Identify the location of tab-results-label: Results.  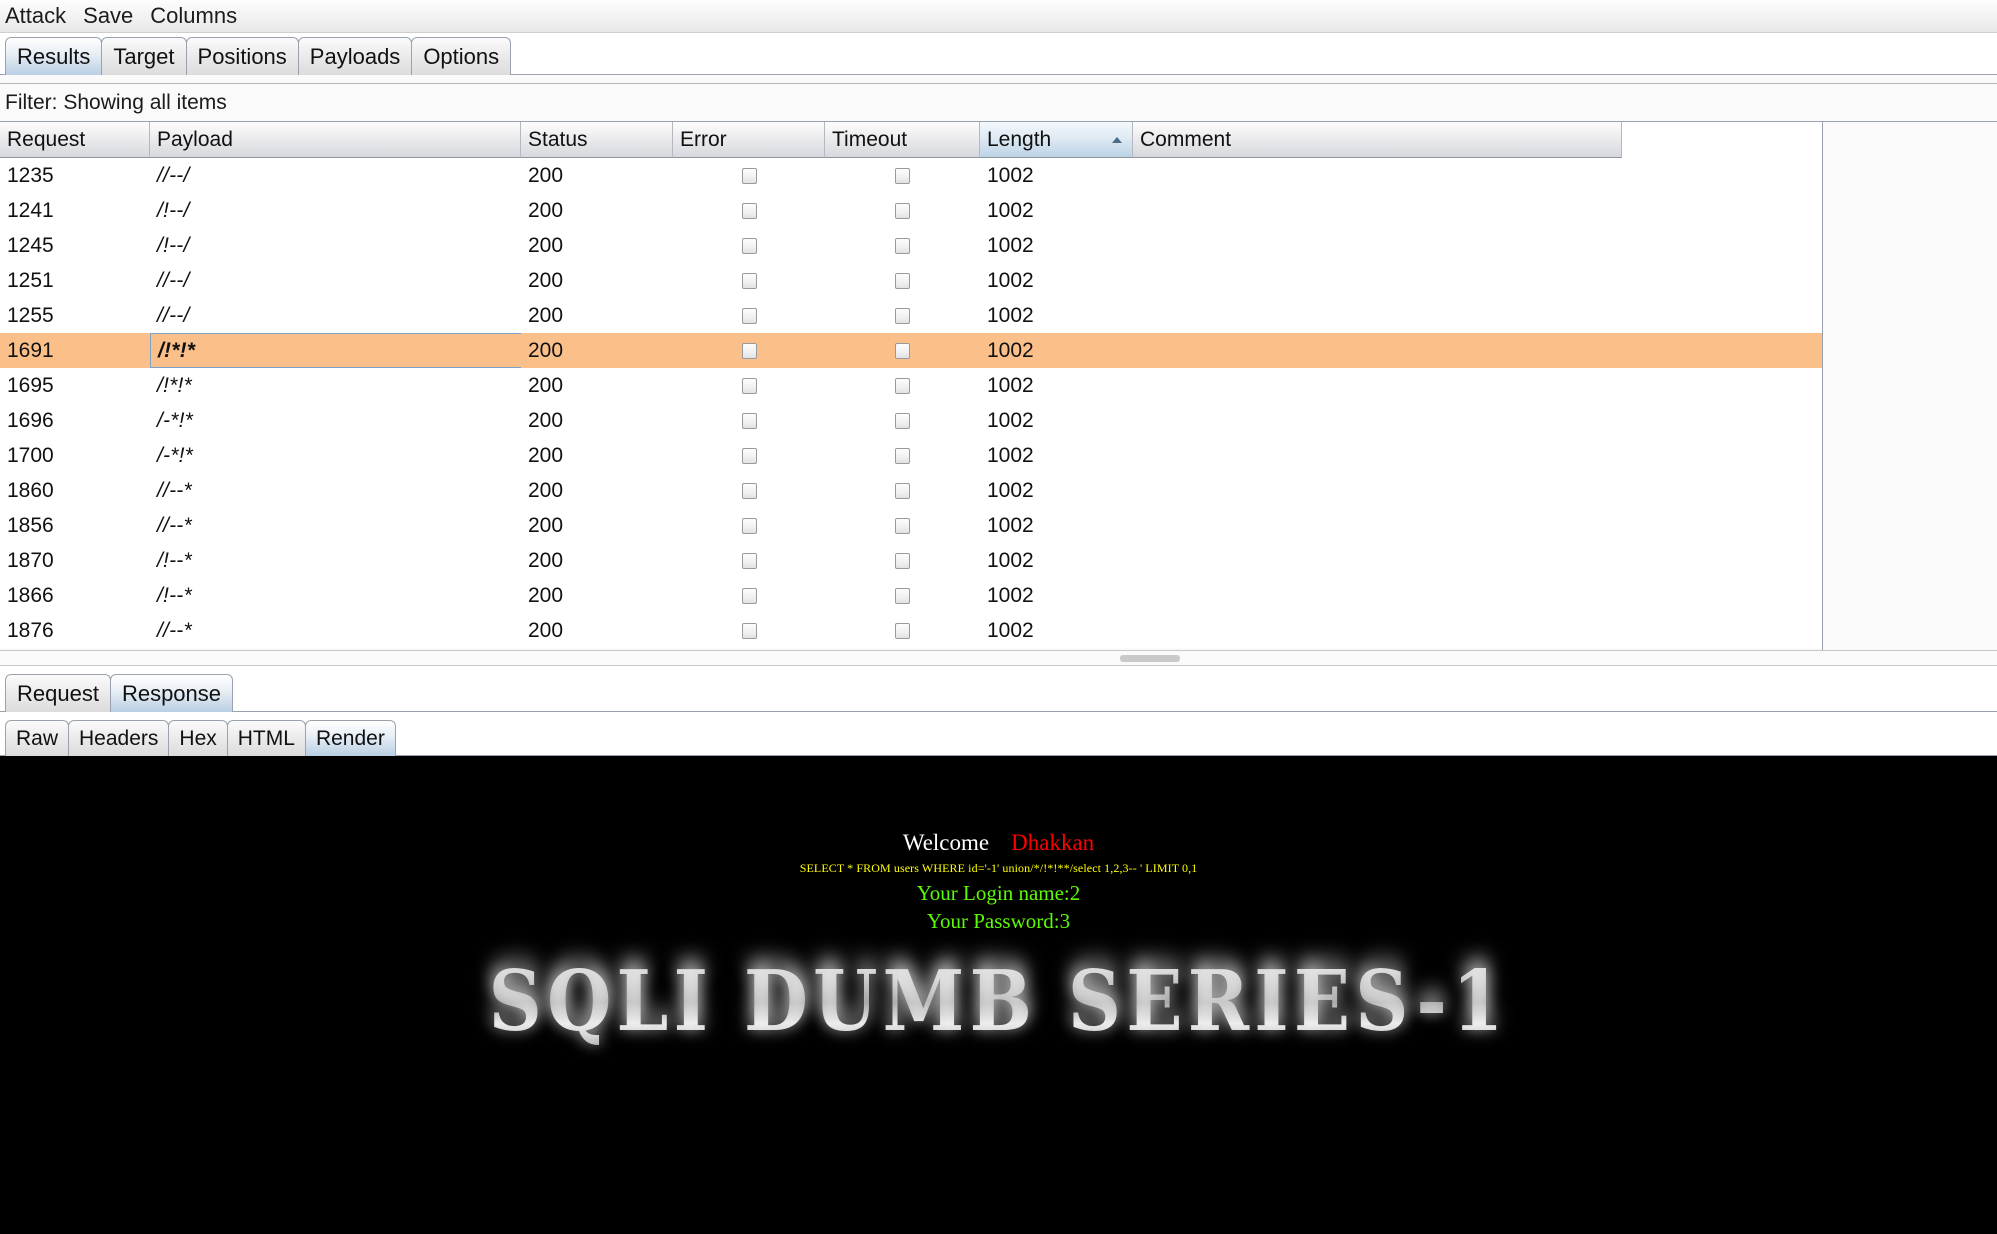
(54, 56).